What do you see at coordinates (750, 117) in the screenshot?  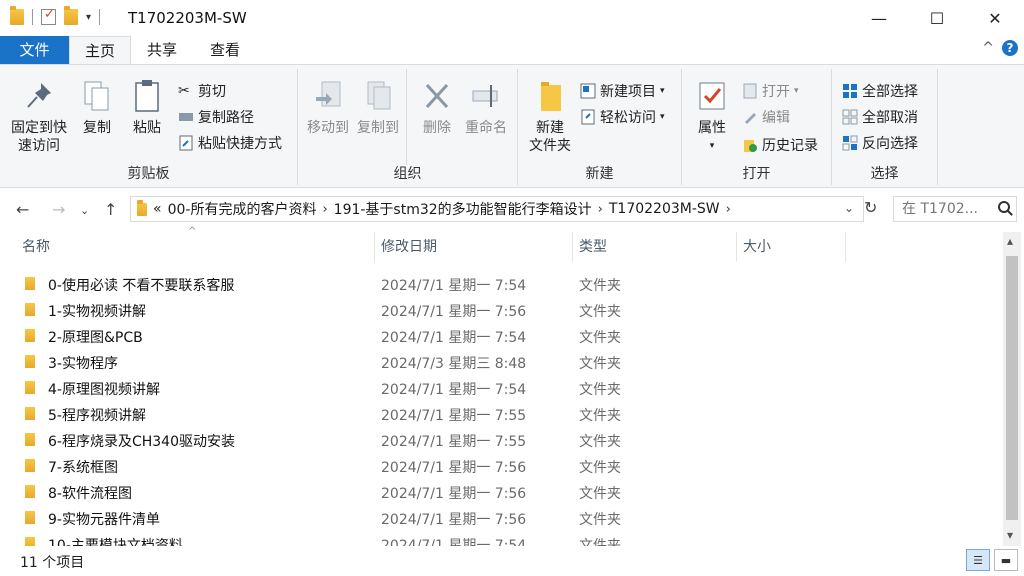 I see `edit-pencil-icon` at bounding box center [750, 117].